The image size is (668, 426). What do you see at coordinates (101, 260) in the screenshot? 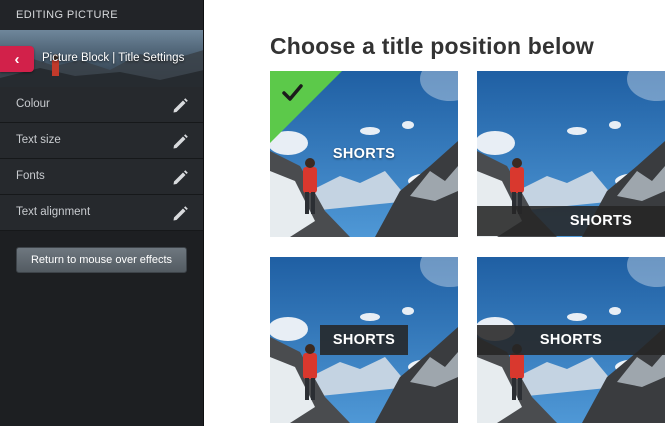
I see `return-to-mouse-over-effects-button: Return to mouse over effects` at bounding box center [101, 260].